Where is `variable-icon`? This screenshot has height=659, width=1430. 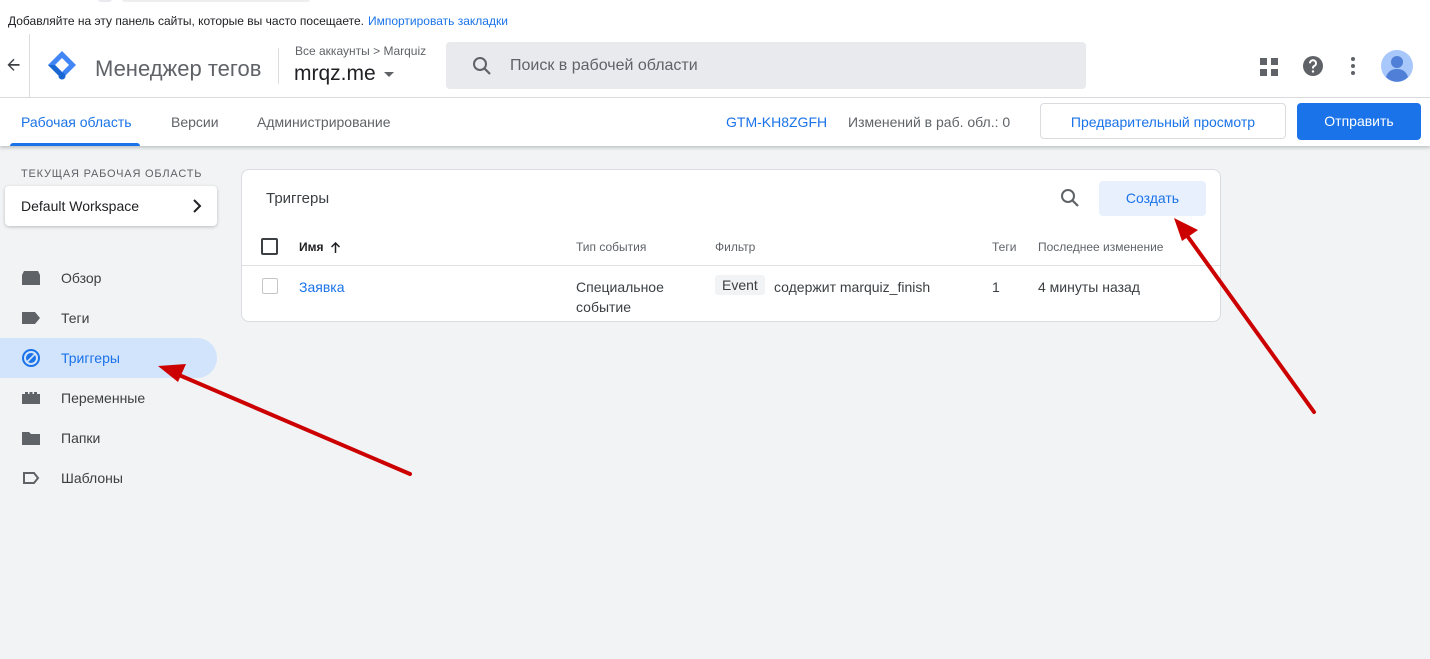 variable-icon is located at coordinates (31, 398).